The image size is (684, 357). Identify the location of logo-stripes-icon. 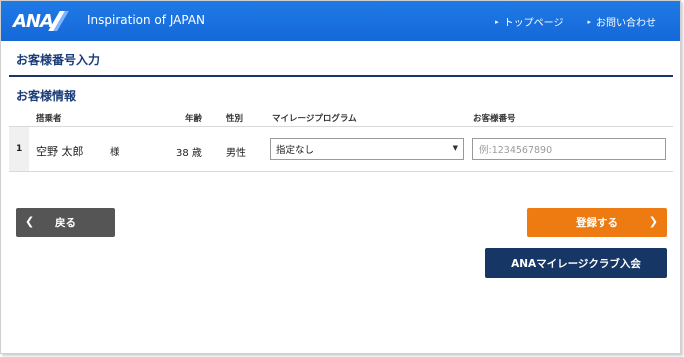
(58, 21).